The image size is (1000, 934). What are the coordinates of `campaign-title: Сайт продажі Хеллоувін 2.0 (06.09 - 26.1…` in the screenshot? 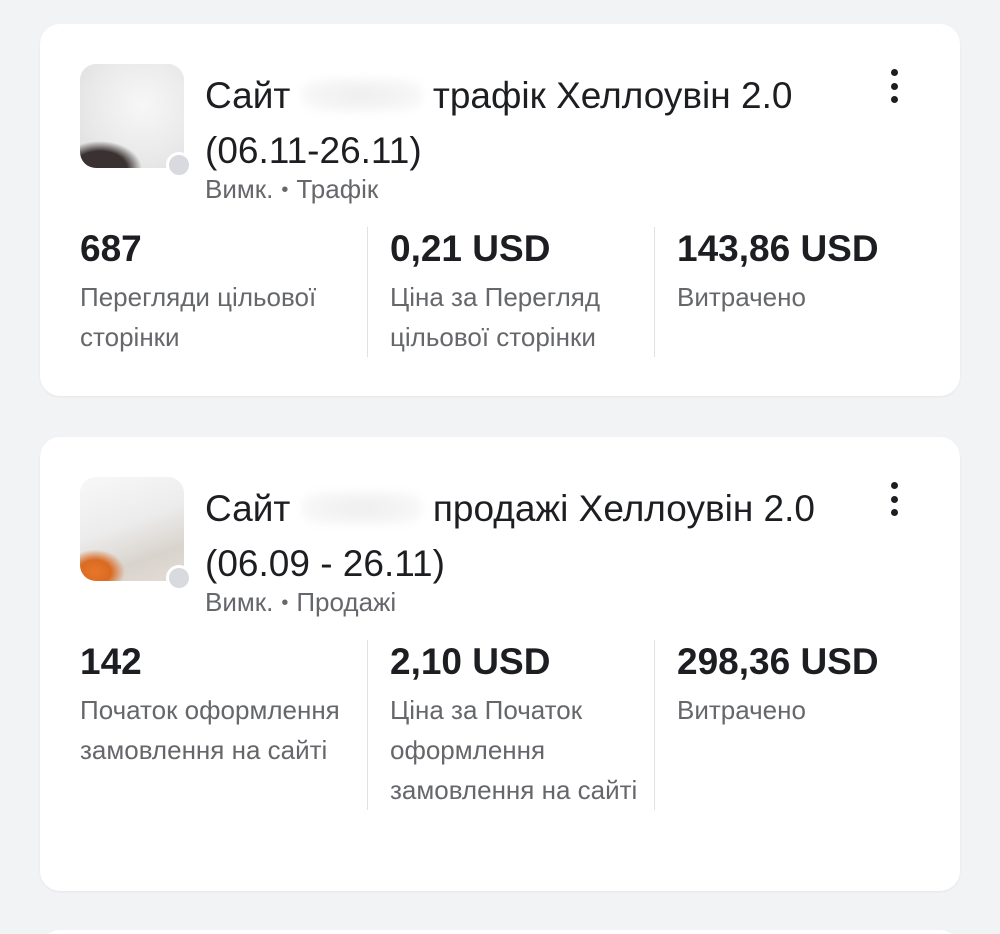 It's located at (525, 536).